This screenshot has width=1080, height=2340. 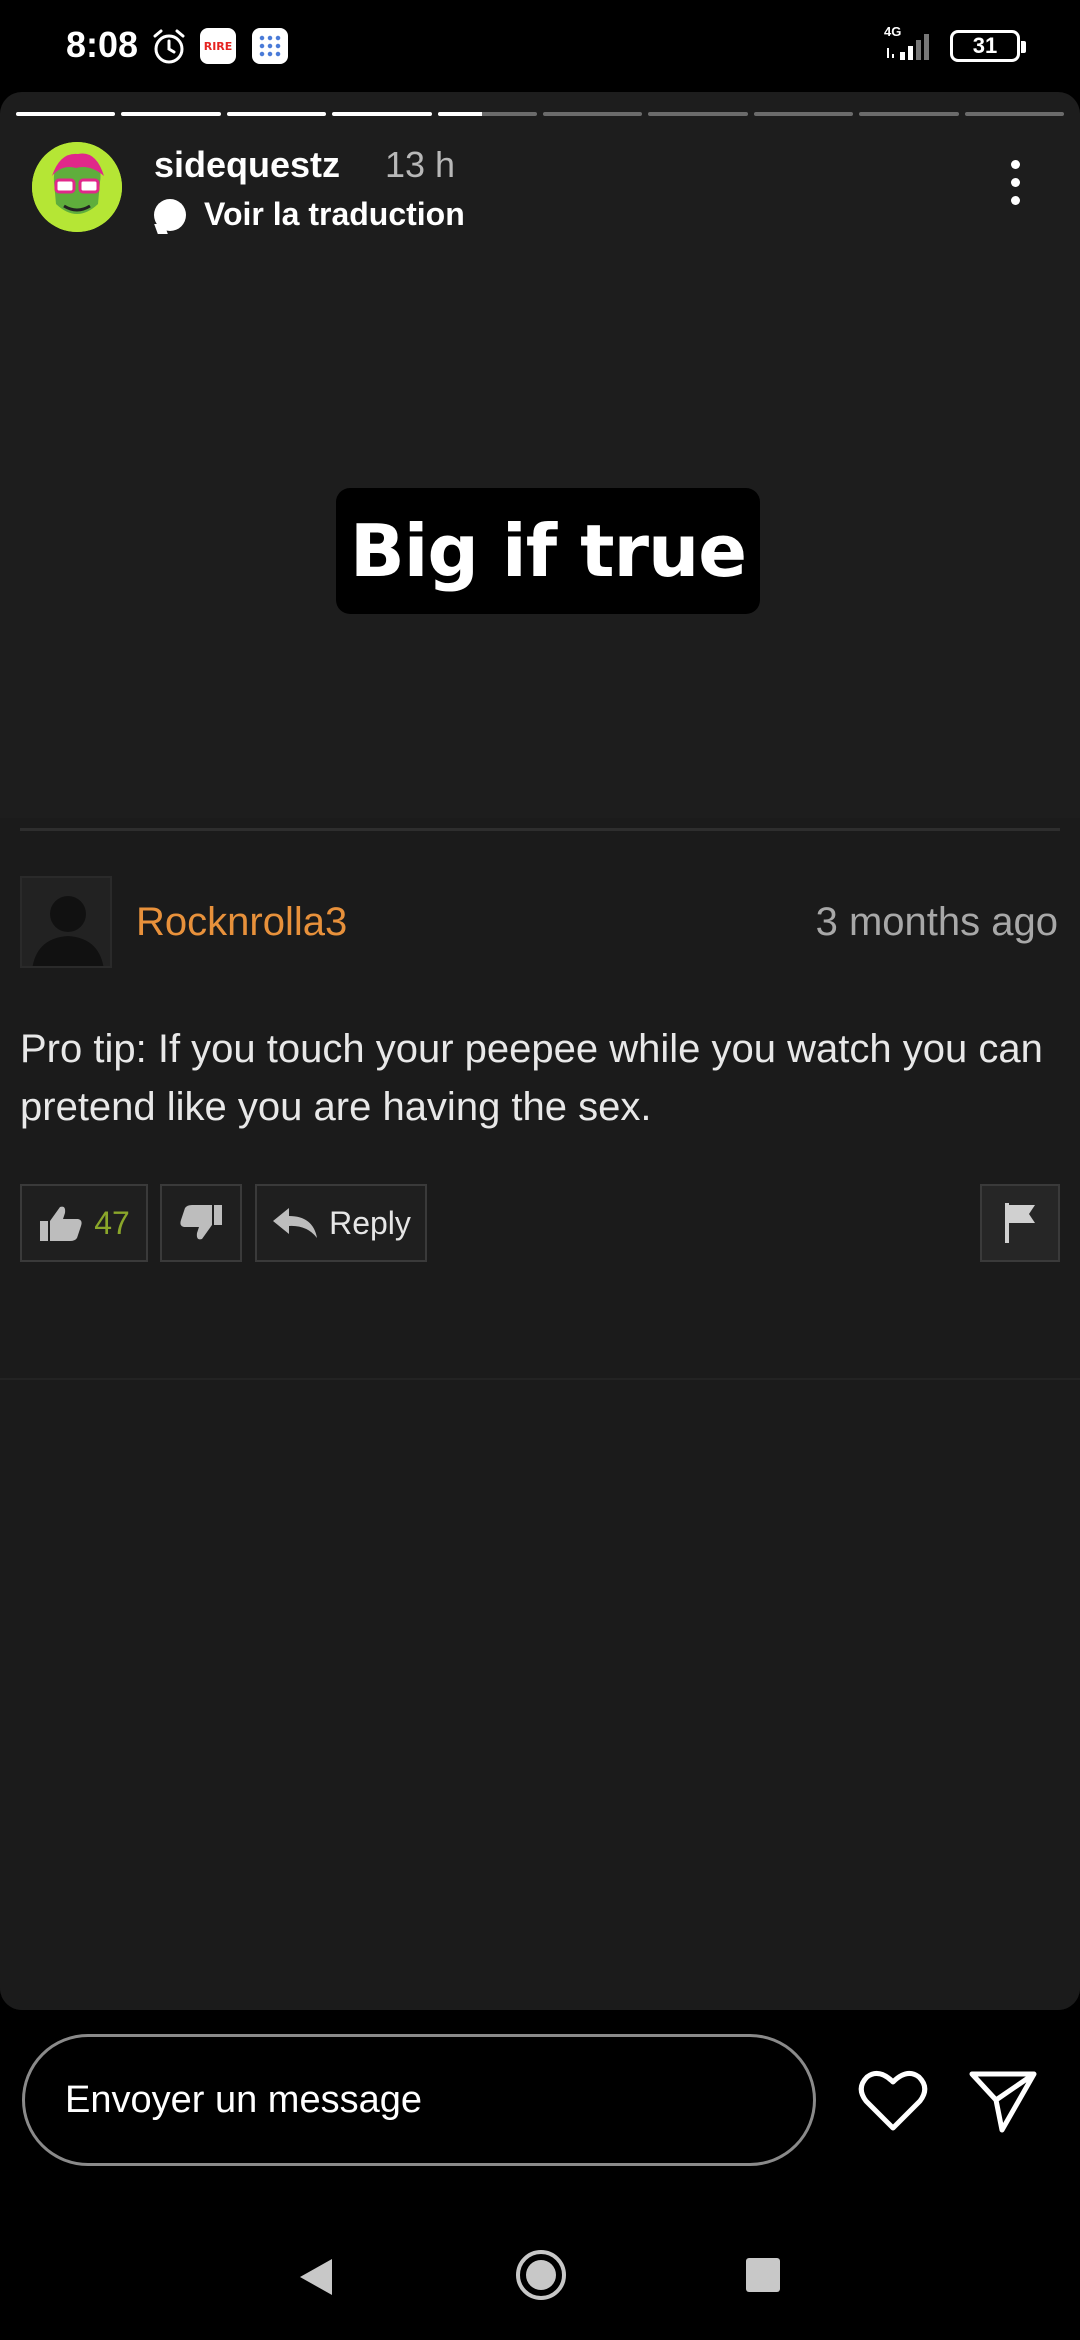 I want to click on signal-icon: 4G, so click(x=910, y=44).